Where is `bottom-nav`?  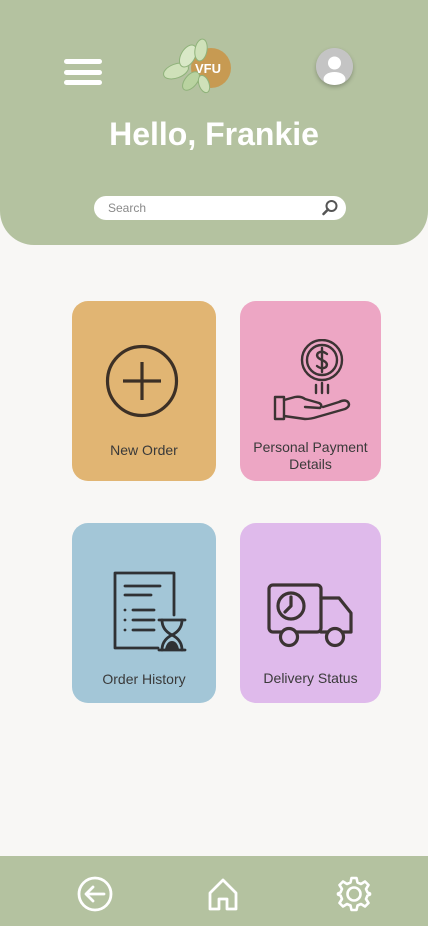
bottom-nav is located at coordinates (214, 891).